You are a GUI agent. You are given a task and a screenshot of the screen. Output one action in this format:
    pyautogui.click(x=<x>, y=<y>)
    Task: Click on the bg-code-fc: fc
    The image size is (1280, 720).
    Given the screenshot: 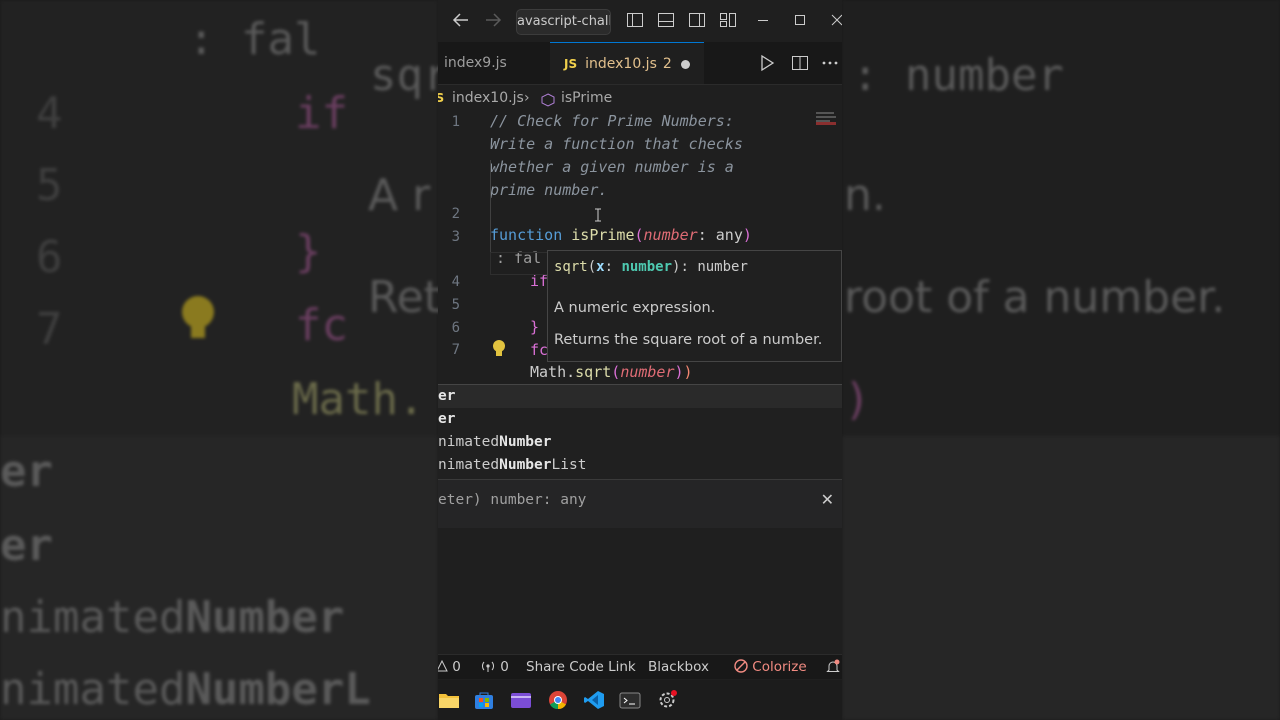 What is the action you would take?
    pyautogui.click(x=321, y=325)
    